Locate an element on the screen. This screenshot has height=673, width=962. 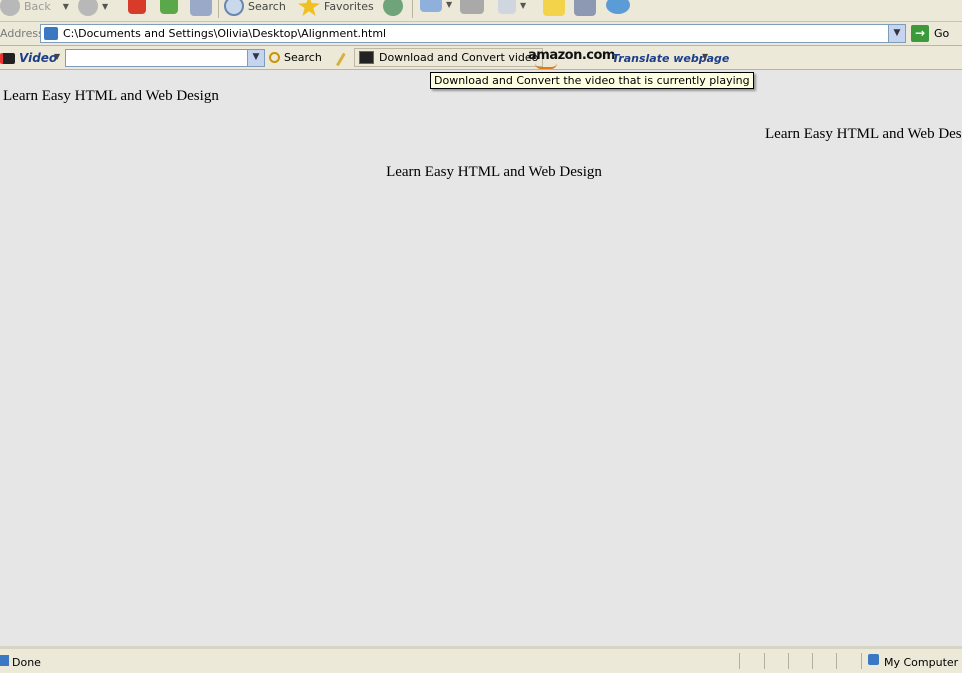
search-button: Search is located at coordinates (255, 8).